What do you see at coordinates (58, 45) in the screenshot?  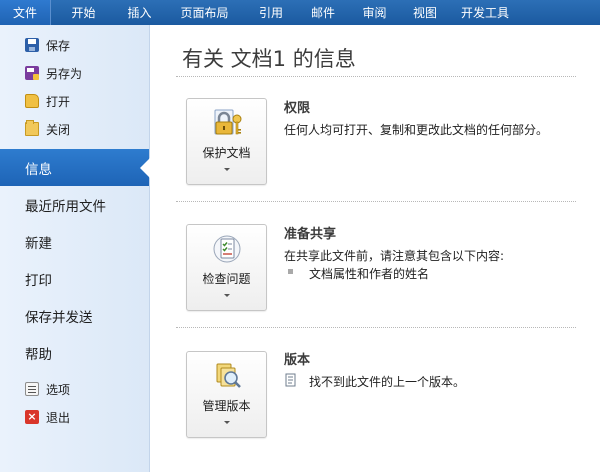 I see `nav-save-label: 保存` at bounding box center [58, 45].